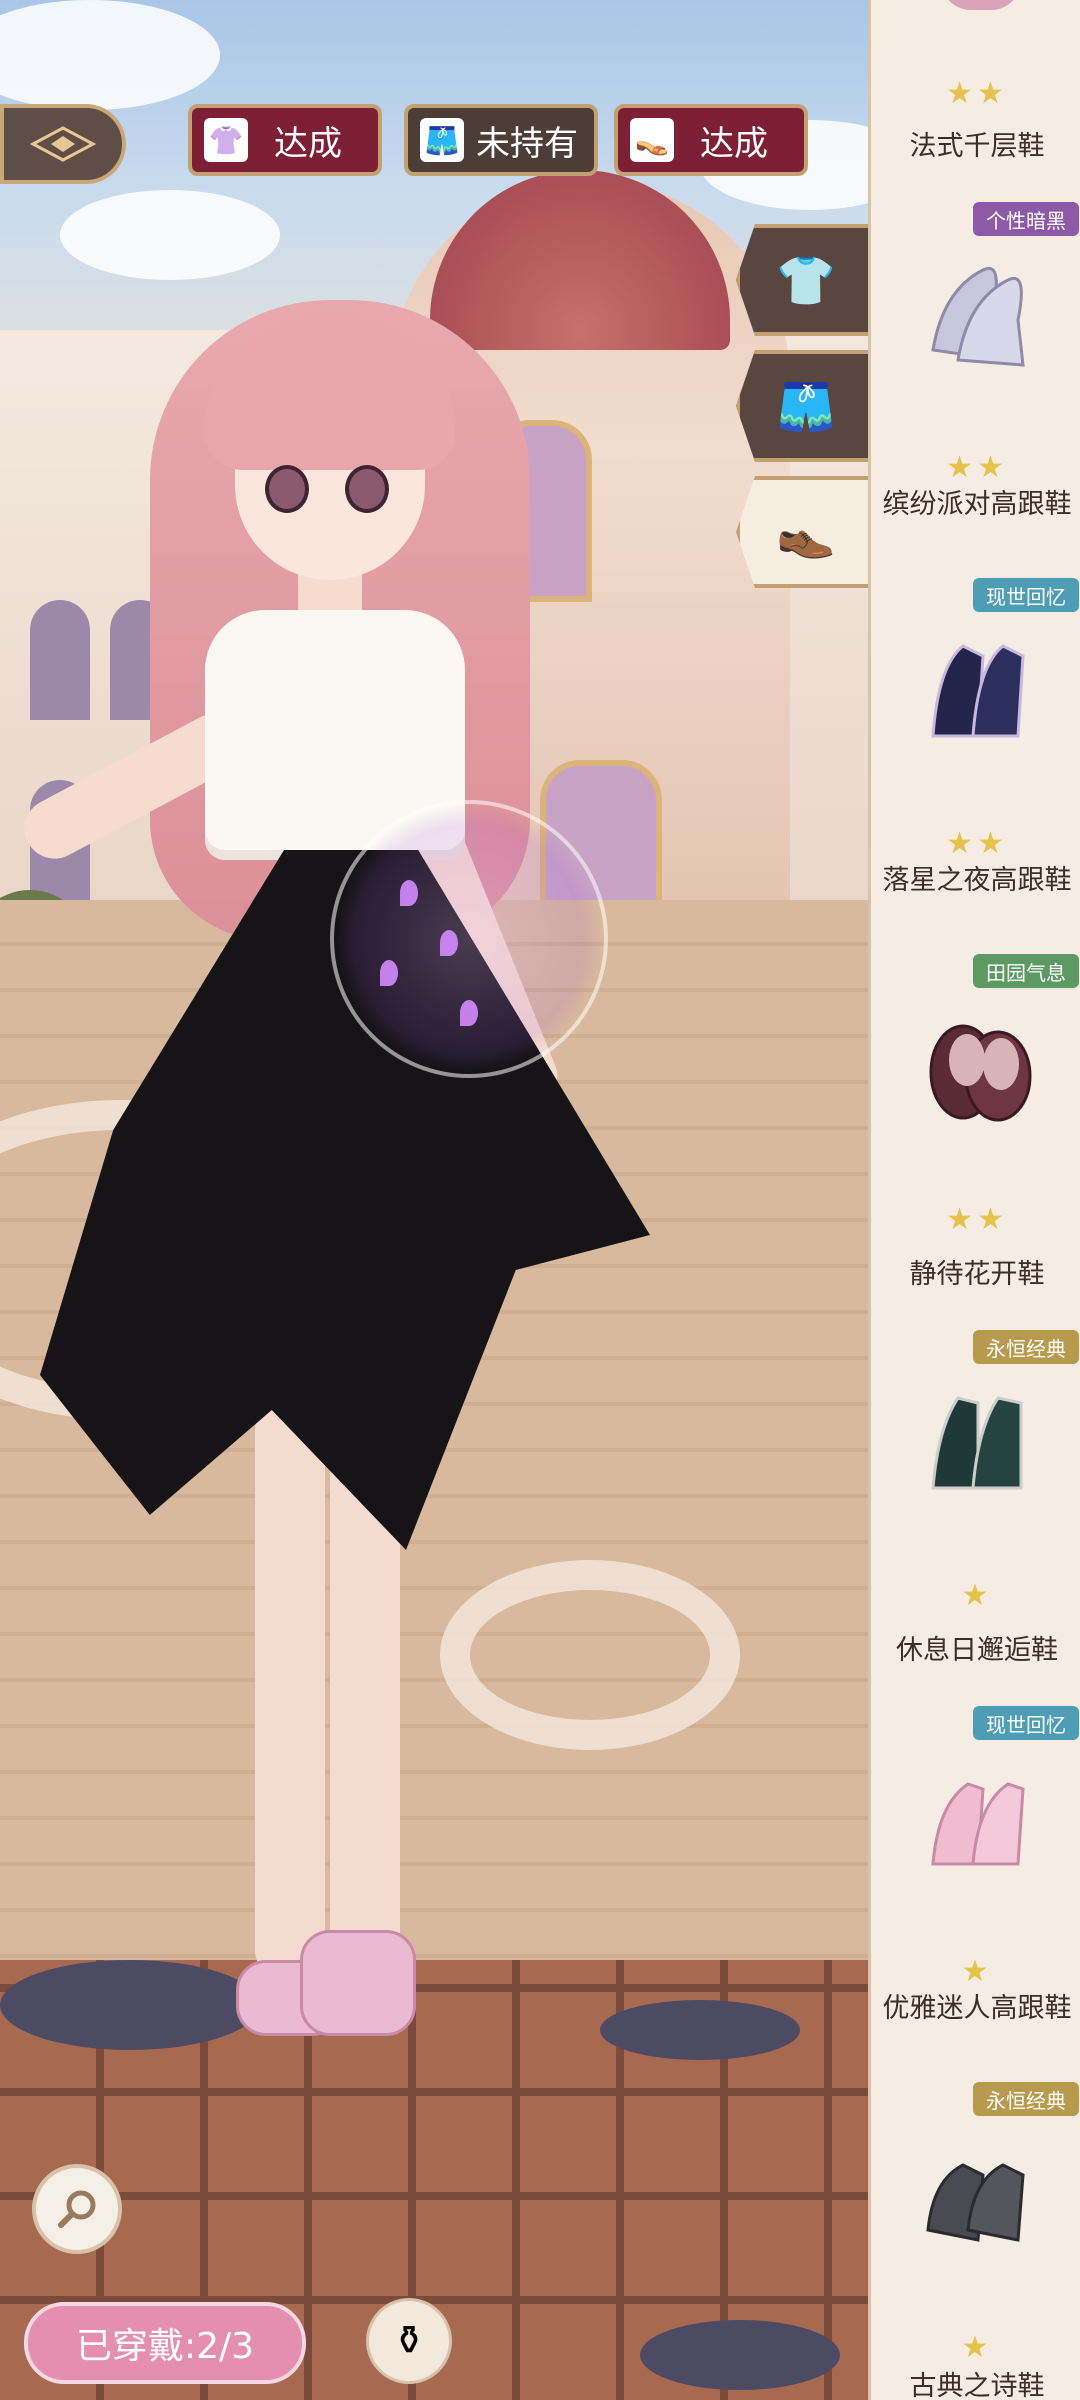 The height and width of the screenshot is (2400, 1080). Describe the element at coordinates (975, 1516) in the screenshot. I see `item-card: 永恒经典 ★ 休息日邂逅鞋` at that location.